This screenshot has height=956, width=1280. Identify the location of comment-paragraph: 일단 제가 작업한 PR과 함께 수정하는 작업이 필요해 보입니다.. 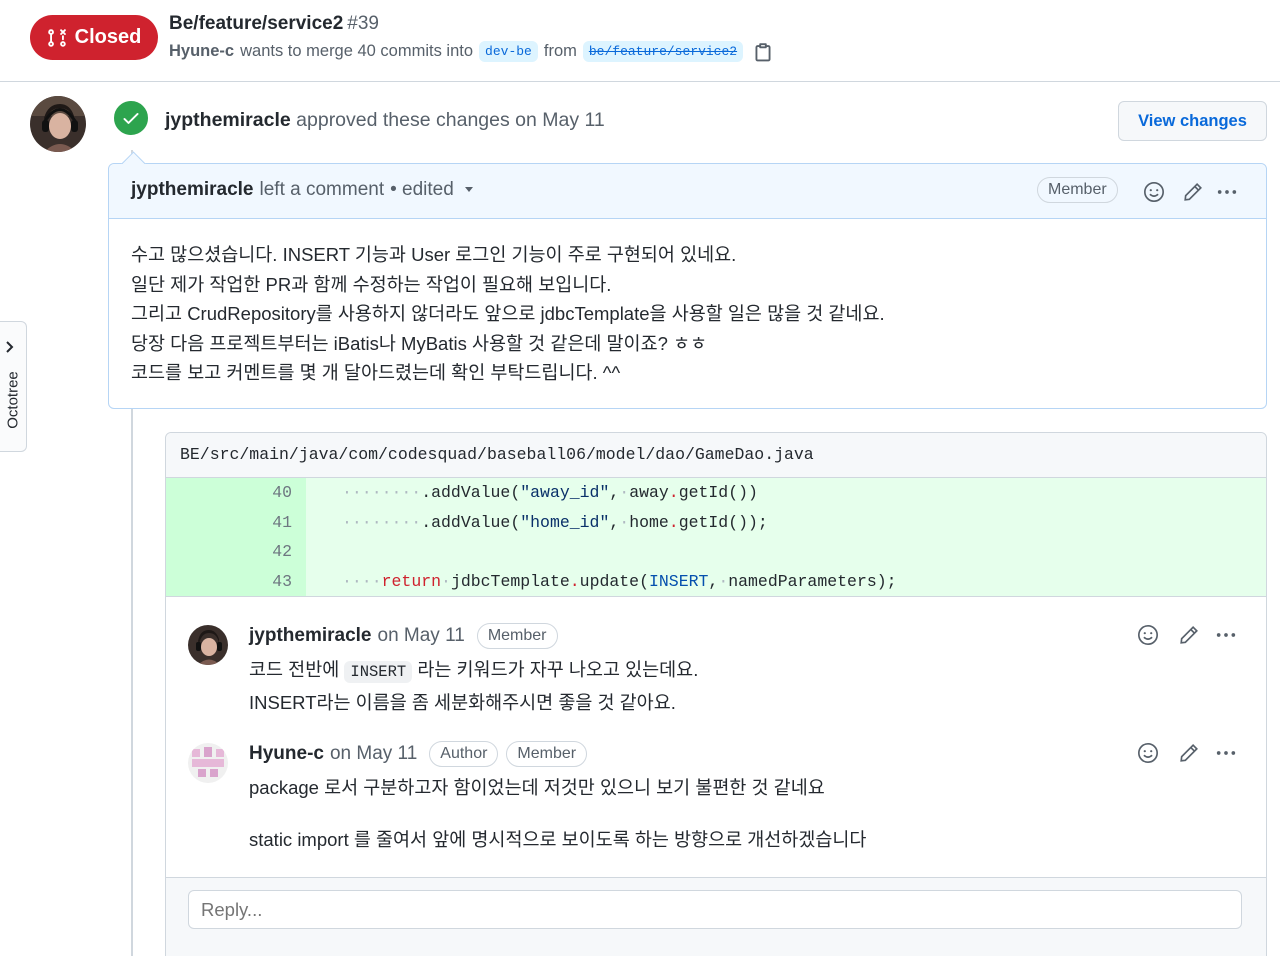
(371, 284).